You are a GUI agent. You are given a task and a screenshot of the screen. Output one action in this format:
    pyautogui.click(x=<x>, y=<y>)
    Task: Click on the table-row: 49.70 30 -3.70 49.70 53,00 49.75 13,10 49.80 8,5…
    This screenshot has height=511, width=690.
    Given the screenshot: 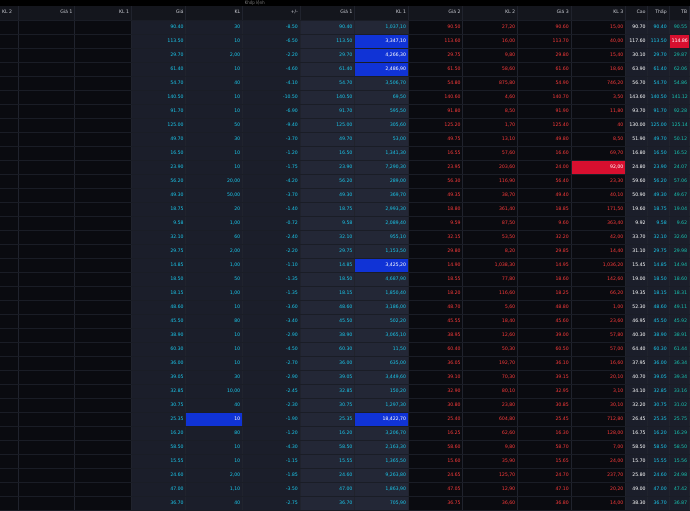 What is the action you would take?
    pyautogui.click(x=345, y=139)
    